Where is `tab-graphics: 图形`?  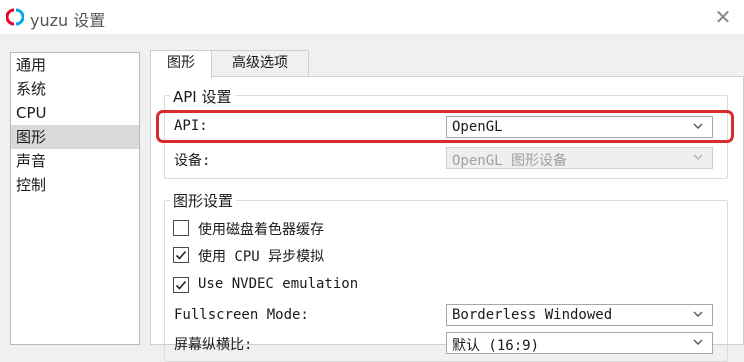
tab-graphics: 图形 is located at coordinates (181, 64).